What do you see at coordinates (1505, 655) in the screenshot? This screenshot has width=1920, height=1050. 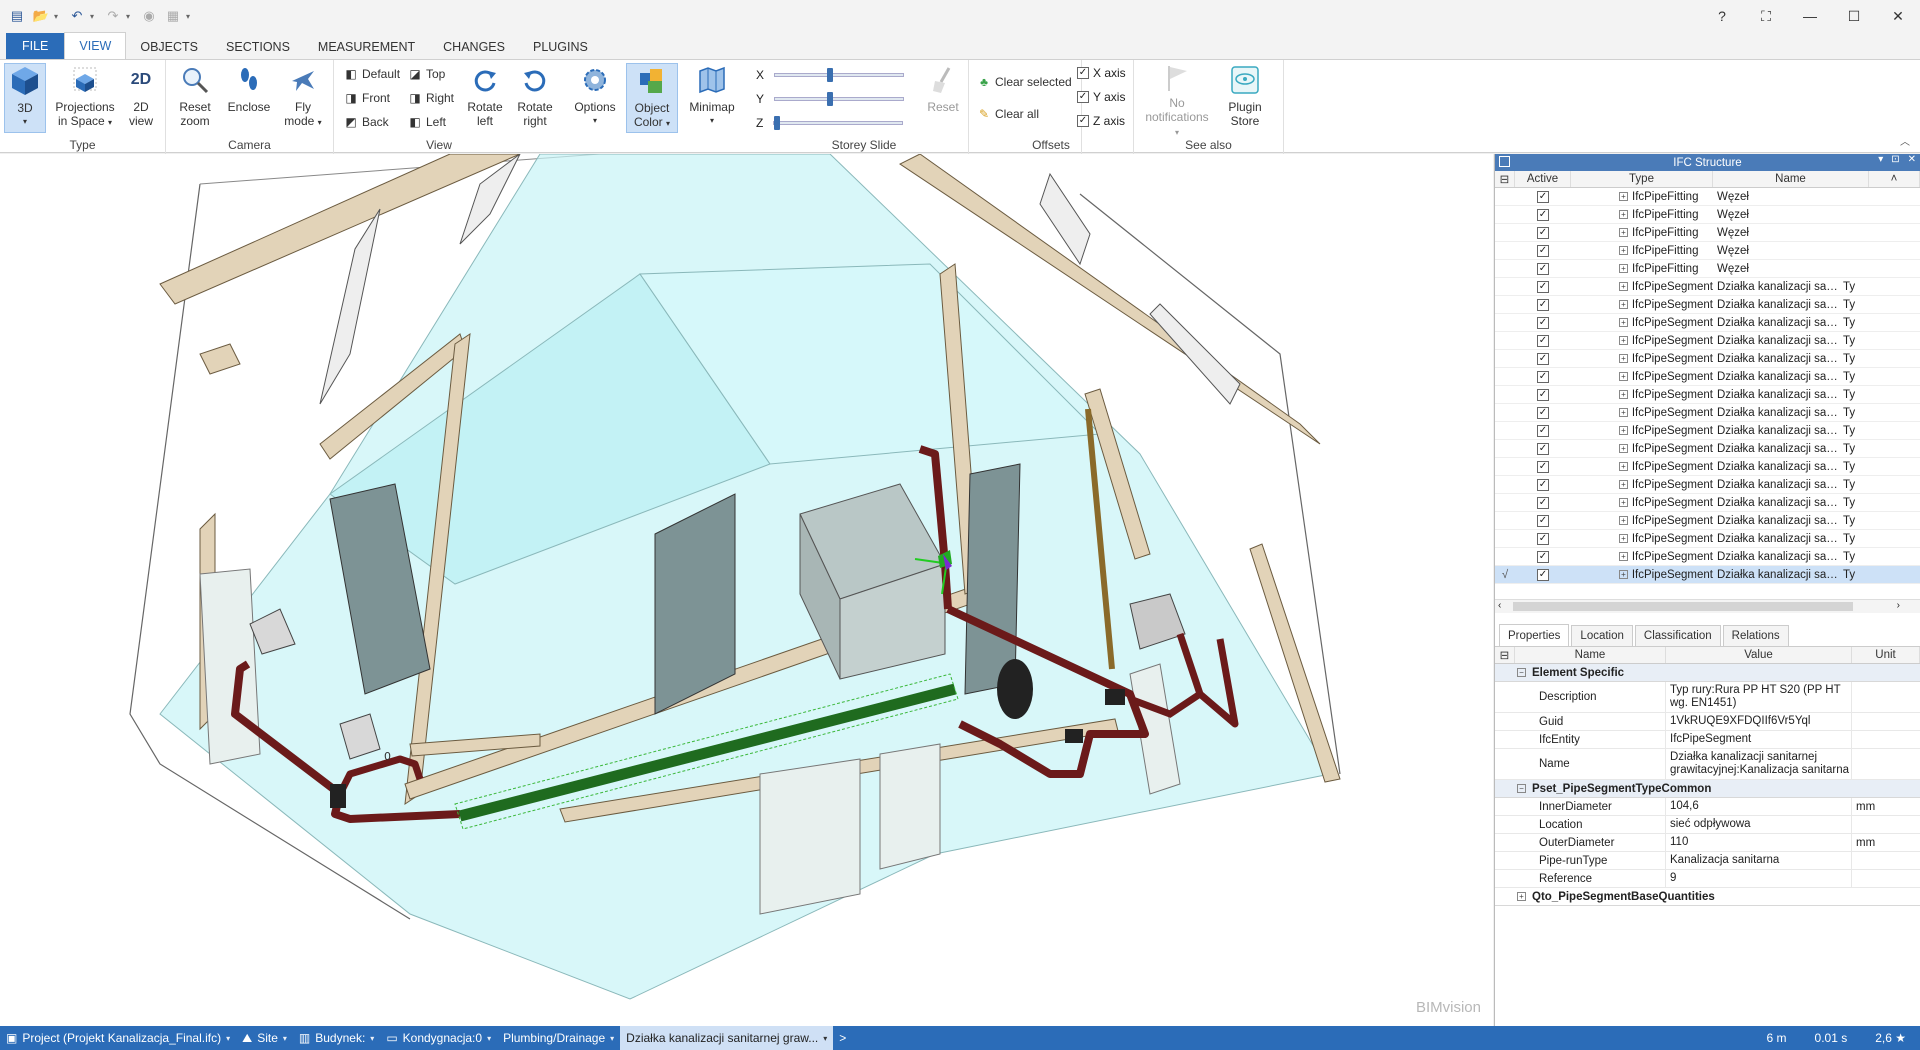 I see `props-settings-icon: ⊟` at bounding box center [1505, 655].